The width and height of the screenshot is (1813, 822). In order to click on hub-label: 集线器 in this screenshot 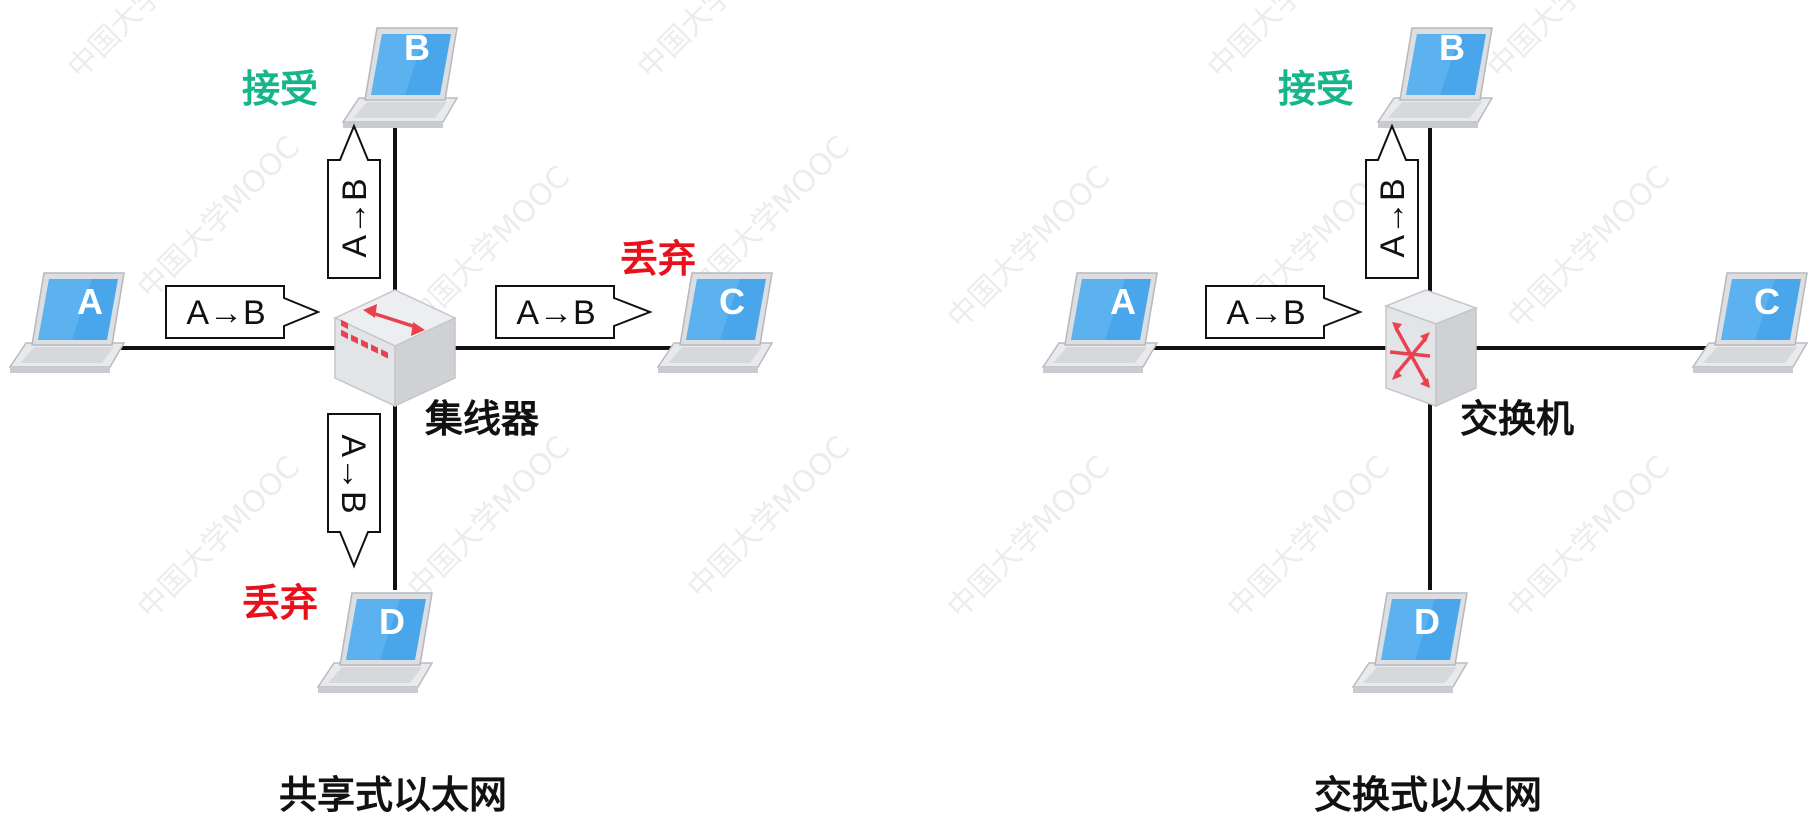, I will do `click(482, 419)`.